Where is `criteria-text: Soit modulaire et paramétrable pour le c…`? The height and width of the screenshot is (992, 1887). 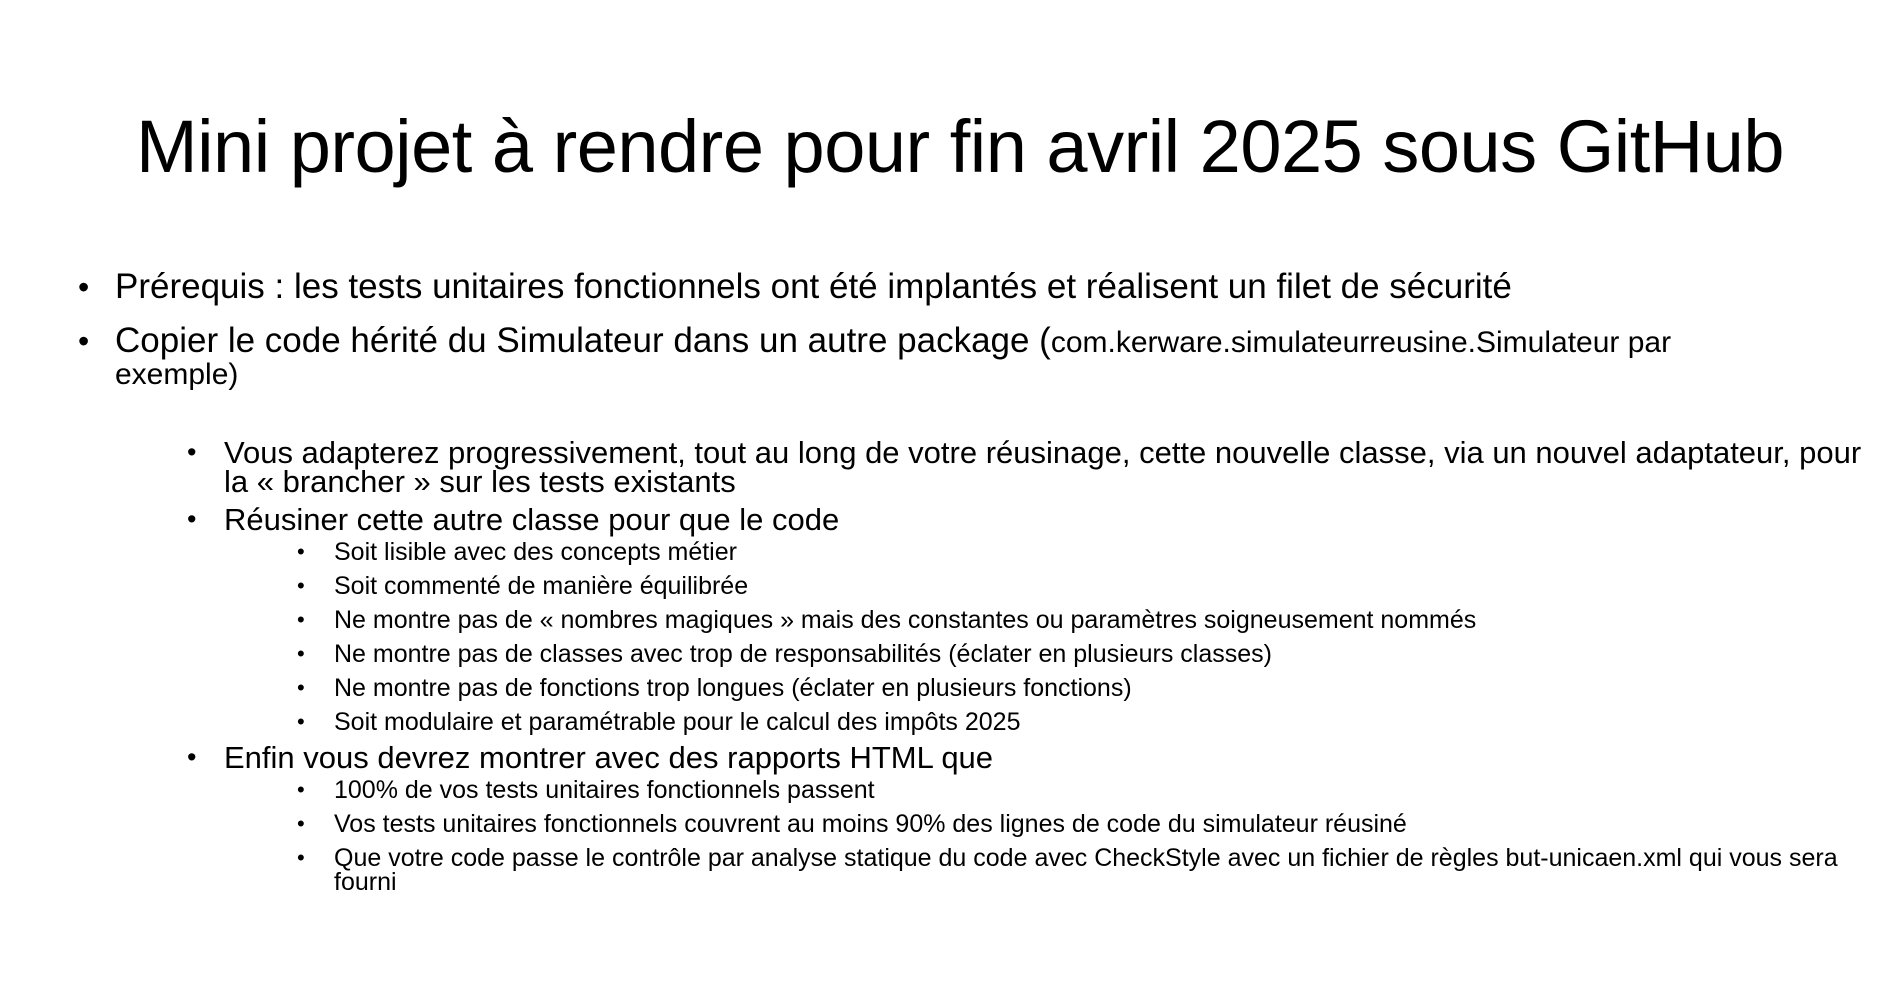 criteria-text: Soit modulaire et paramétrable pour le c… is located at coordinates (677, 722).